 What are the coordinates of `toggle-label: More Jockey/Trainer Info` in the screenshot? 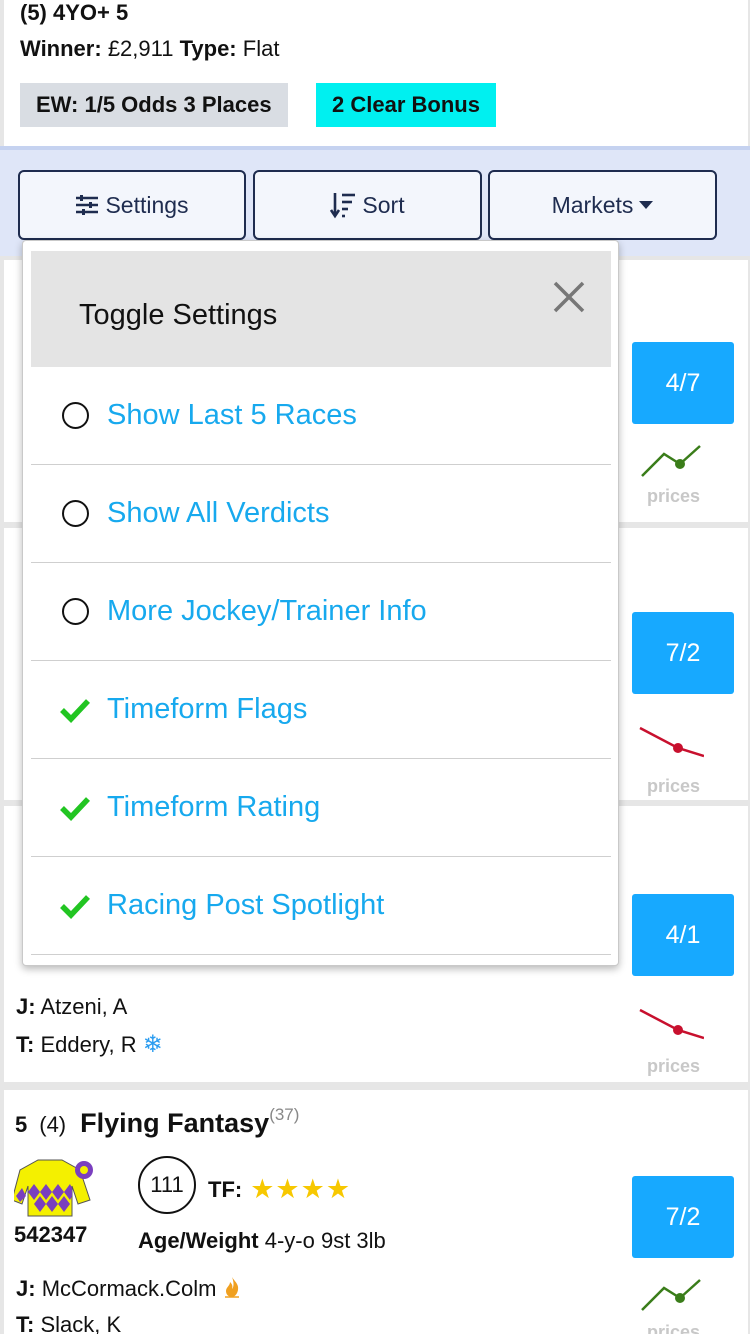 It's located at (267, 611).